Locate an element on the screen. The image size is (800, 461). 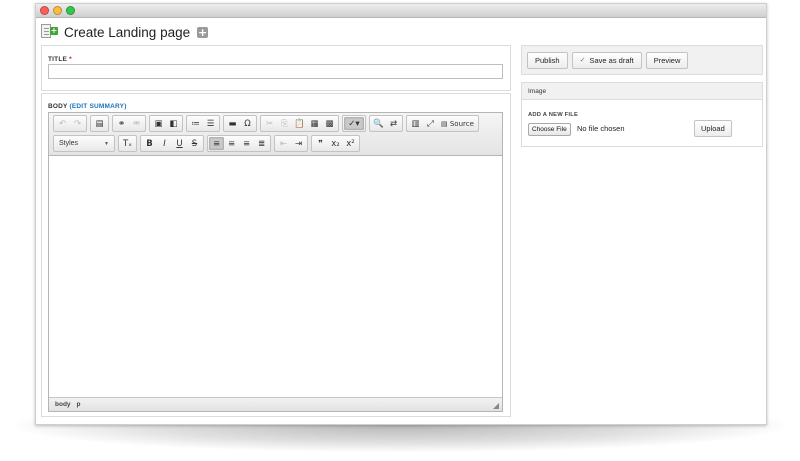
chevron-down-icon: ▼ is located at coordinates (106, 143).